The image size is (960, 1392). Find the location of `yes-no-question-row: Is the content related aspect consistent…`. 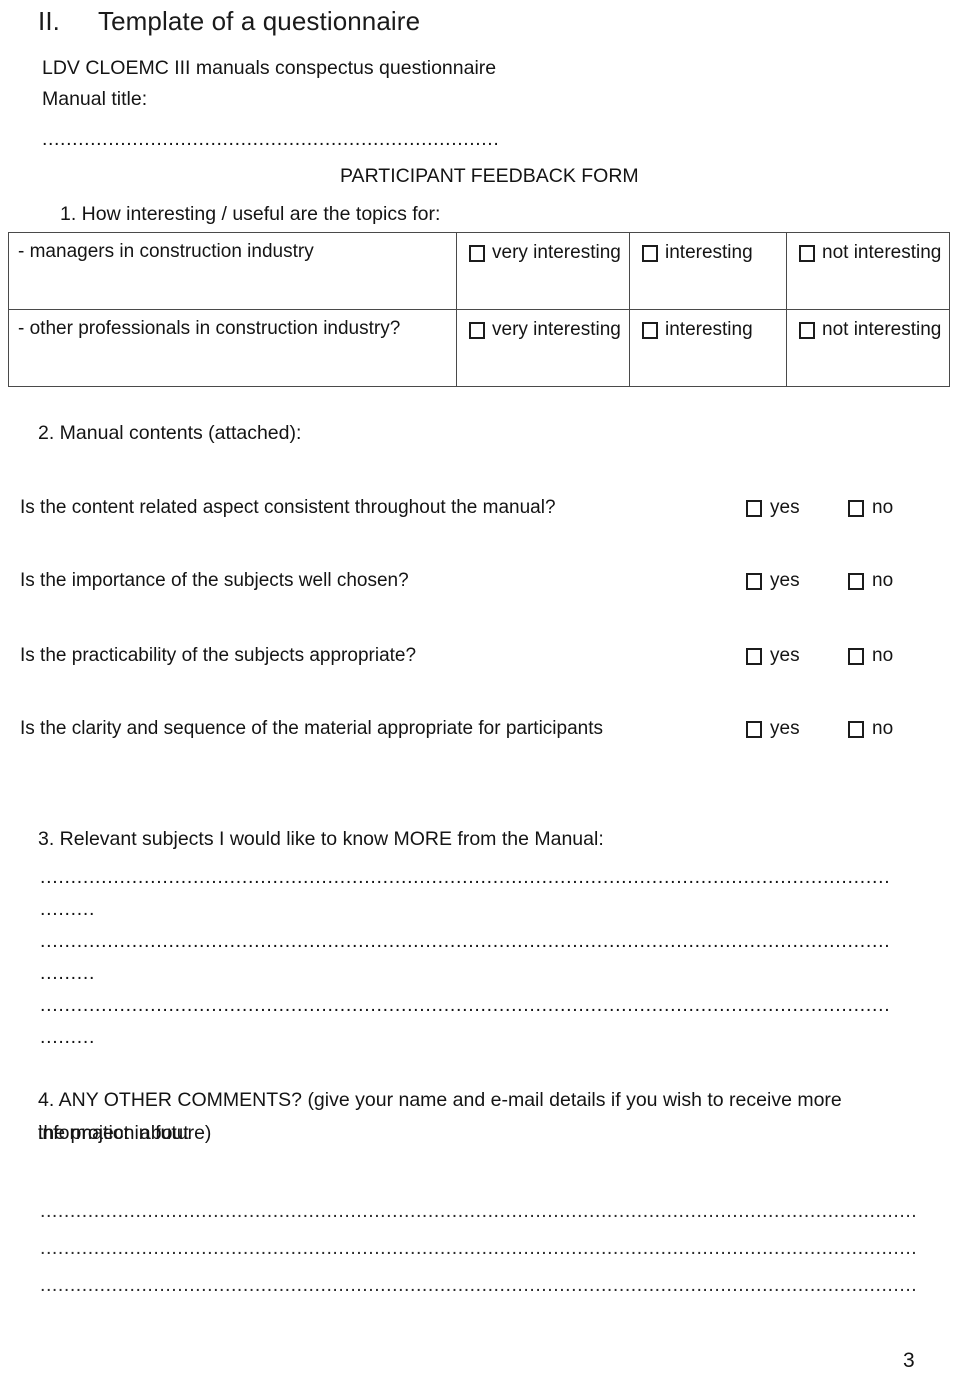

yes-no-question-row: Is the content related aspect consistent… is located at coordinates (480, 510).